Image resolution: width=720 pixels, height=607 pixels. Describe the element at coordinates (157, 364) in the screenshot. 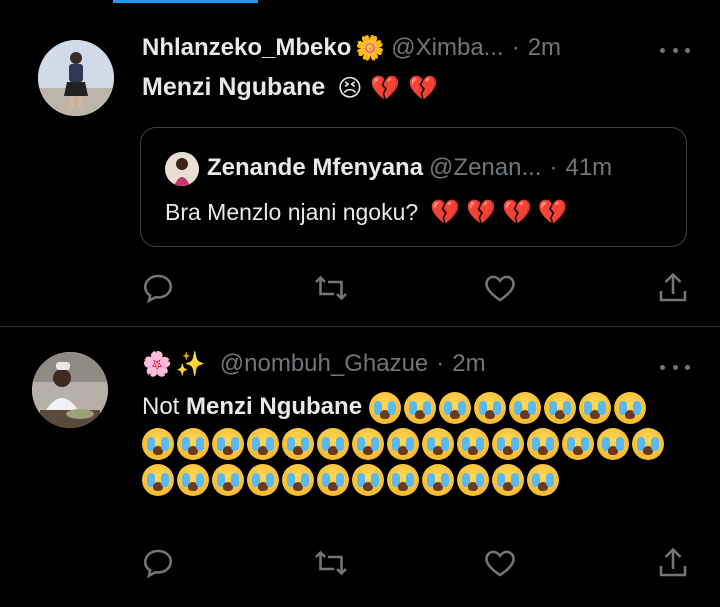

I see `cherry-blossom-emoji: 🌸` at that location.